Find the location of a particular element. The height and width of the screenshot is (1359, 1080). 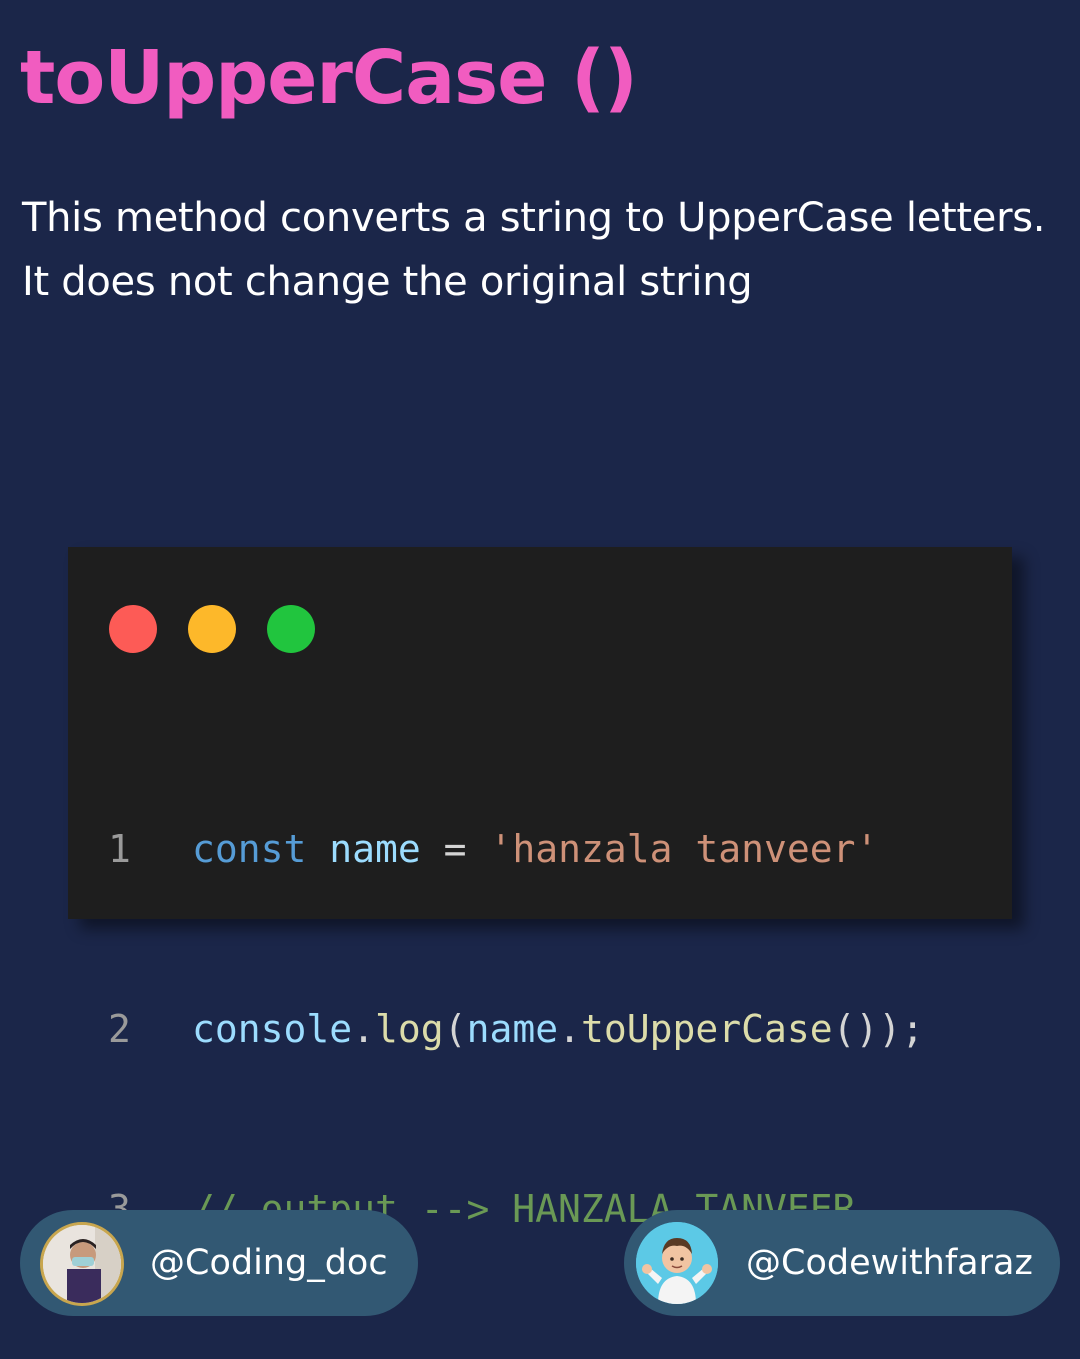

line-number: 1 is located at coordinates (119, 849).